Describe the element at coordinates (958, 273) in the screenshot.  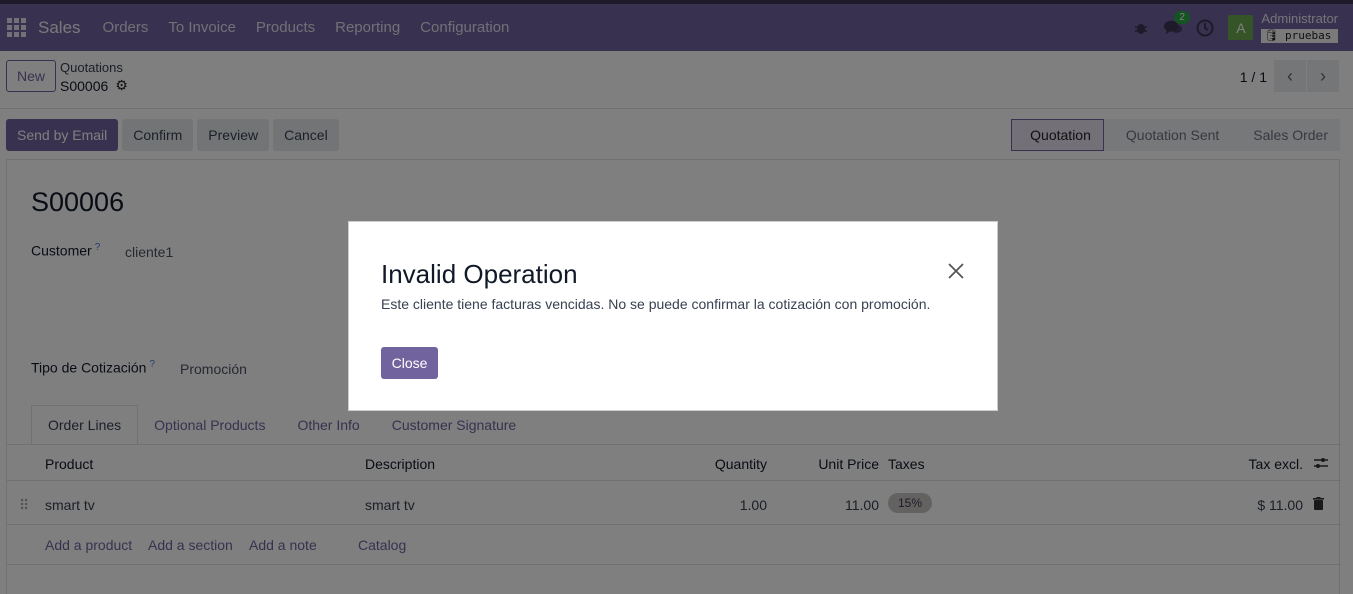
I see `close-icon` at that location.